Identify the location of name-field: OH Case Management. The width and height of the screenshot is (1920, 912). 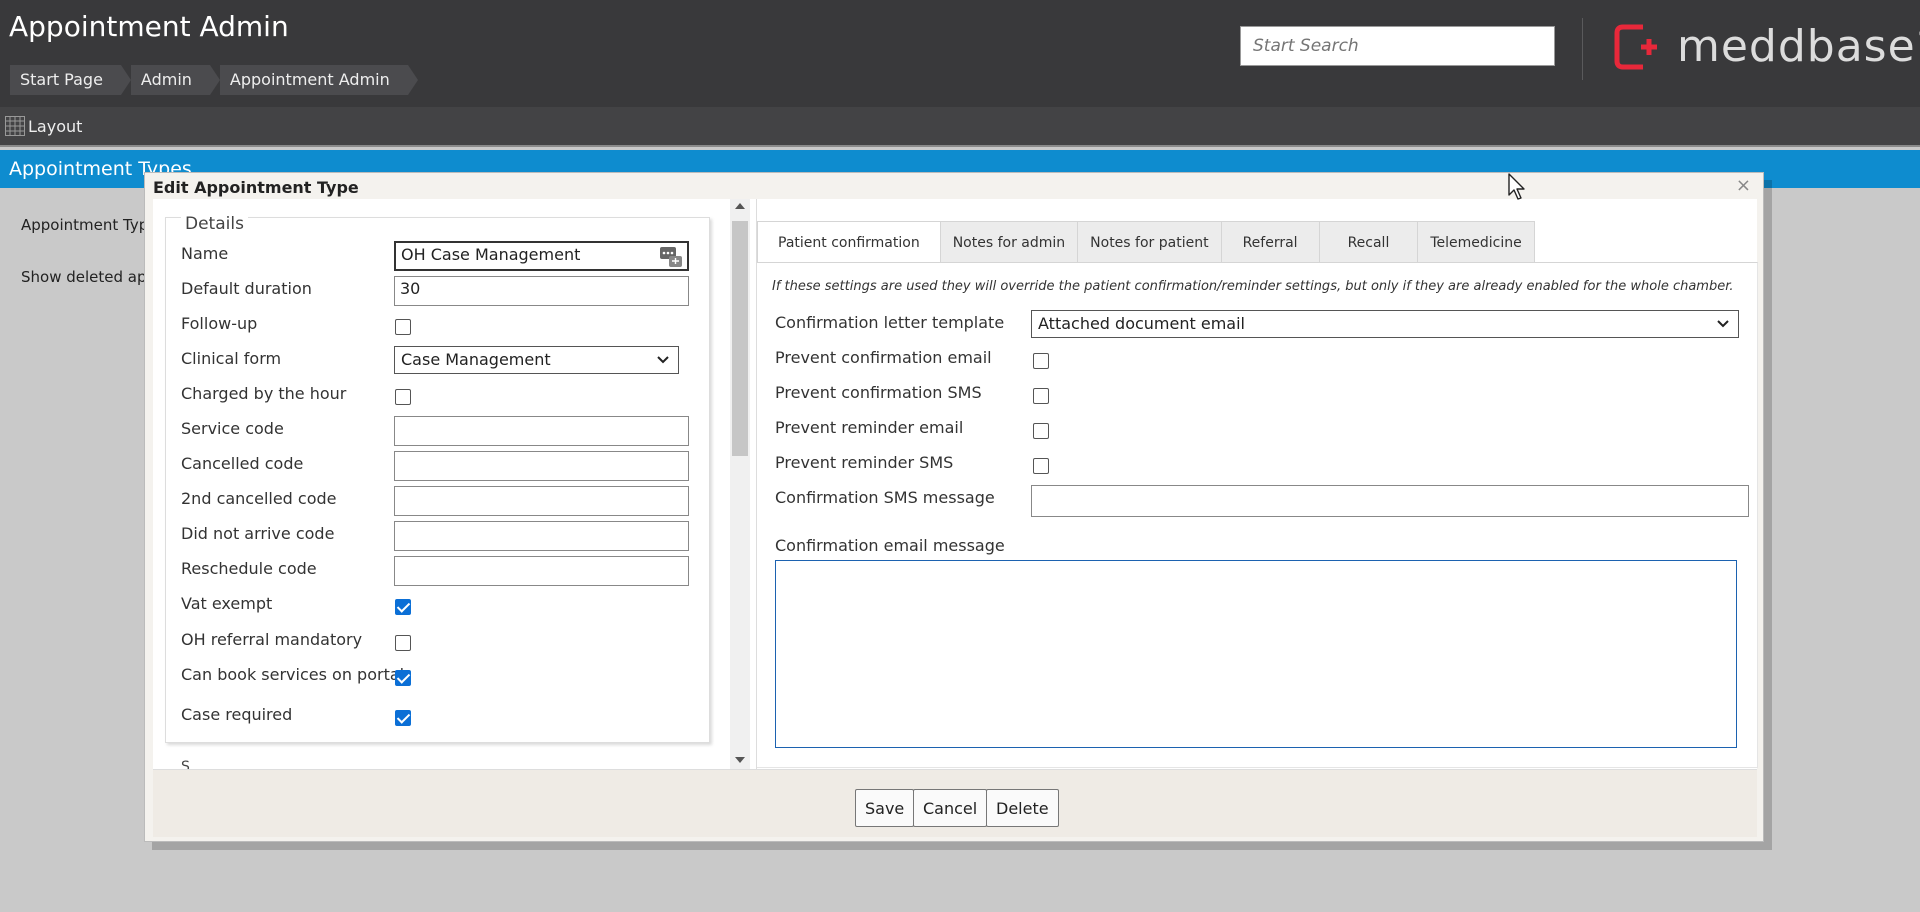
(541, 256).